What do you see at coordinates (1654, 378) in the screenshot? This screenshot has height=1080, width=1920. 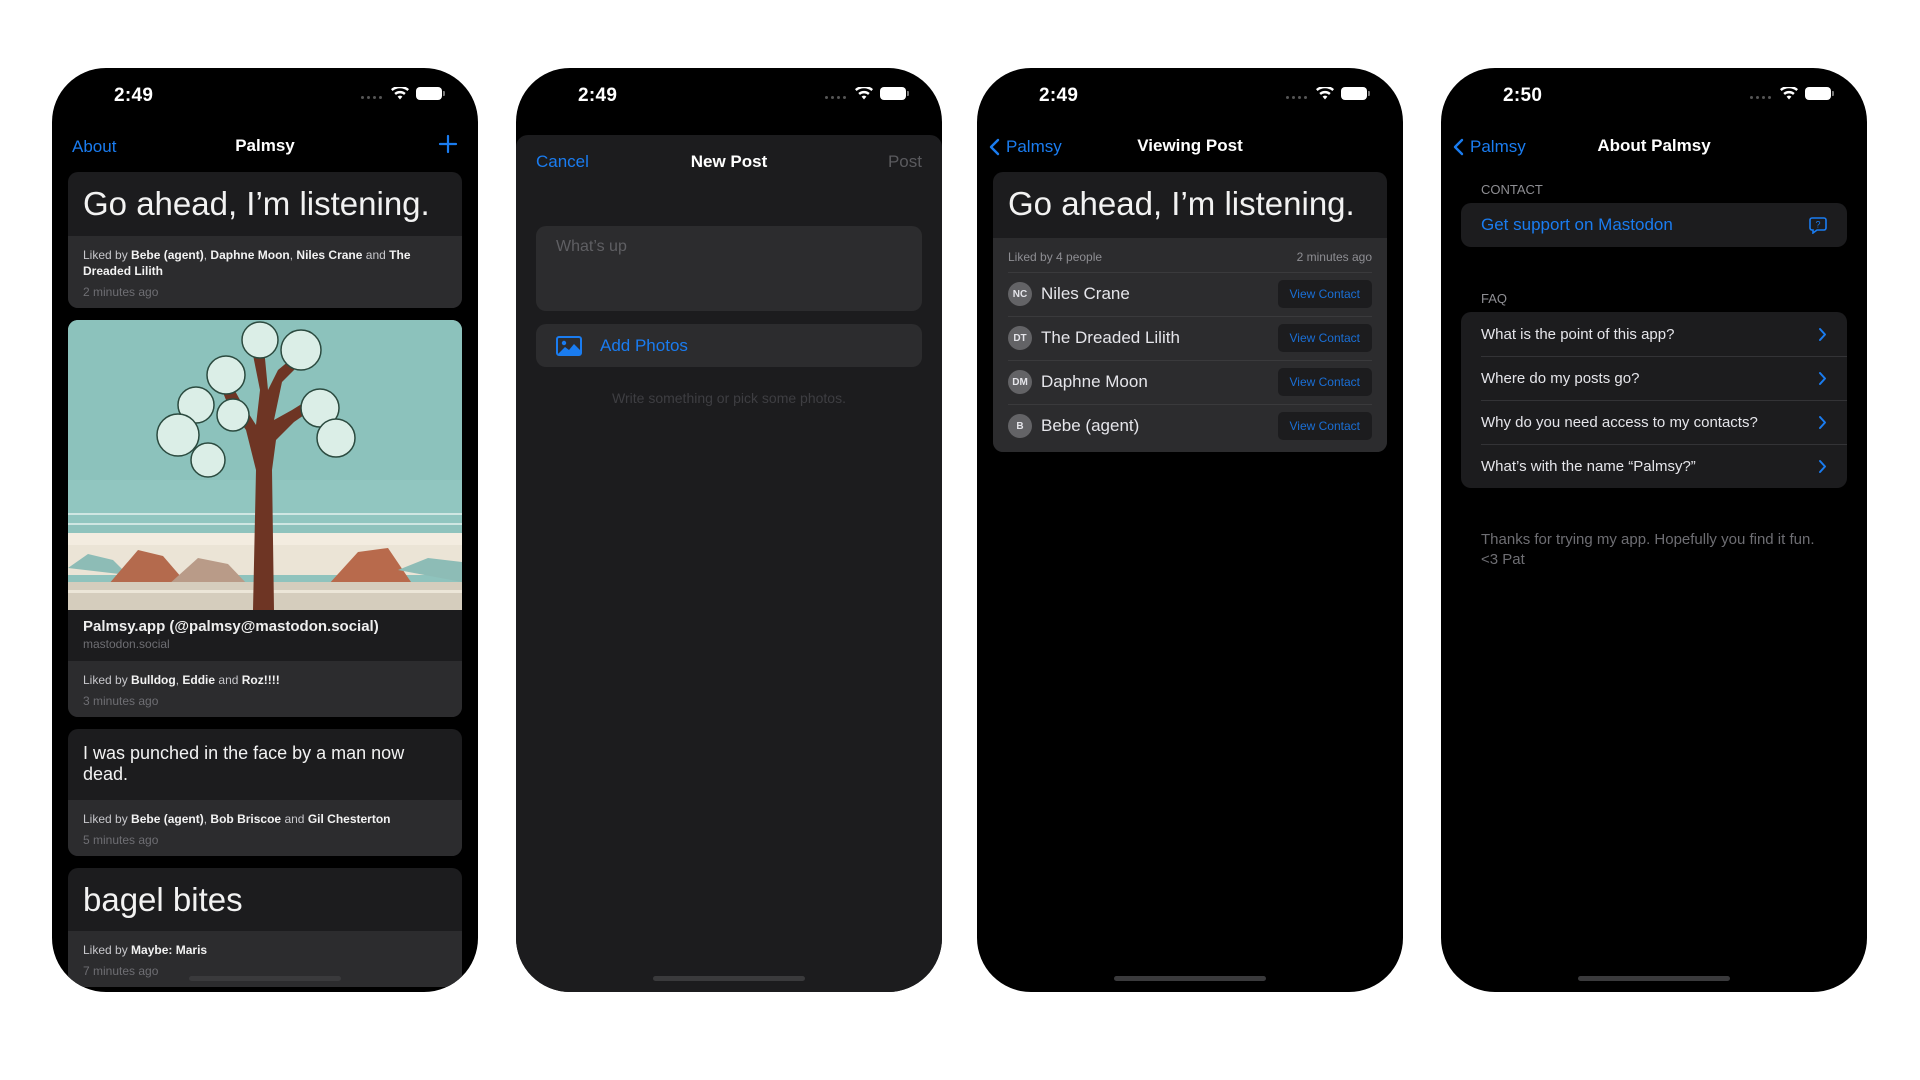 I see `faq-row: Where do my posts go?` at bounding box center [1654, 378].